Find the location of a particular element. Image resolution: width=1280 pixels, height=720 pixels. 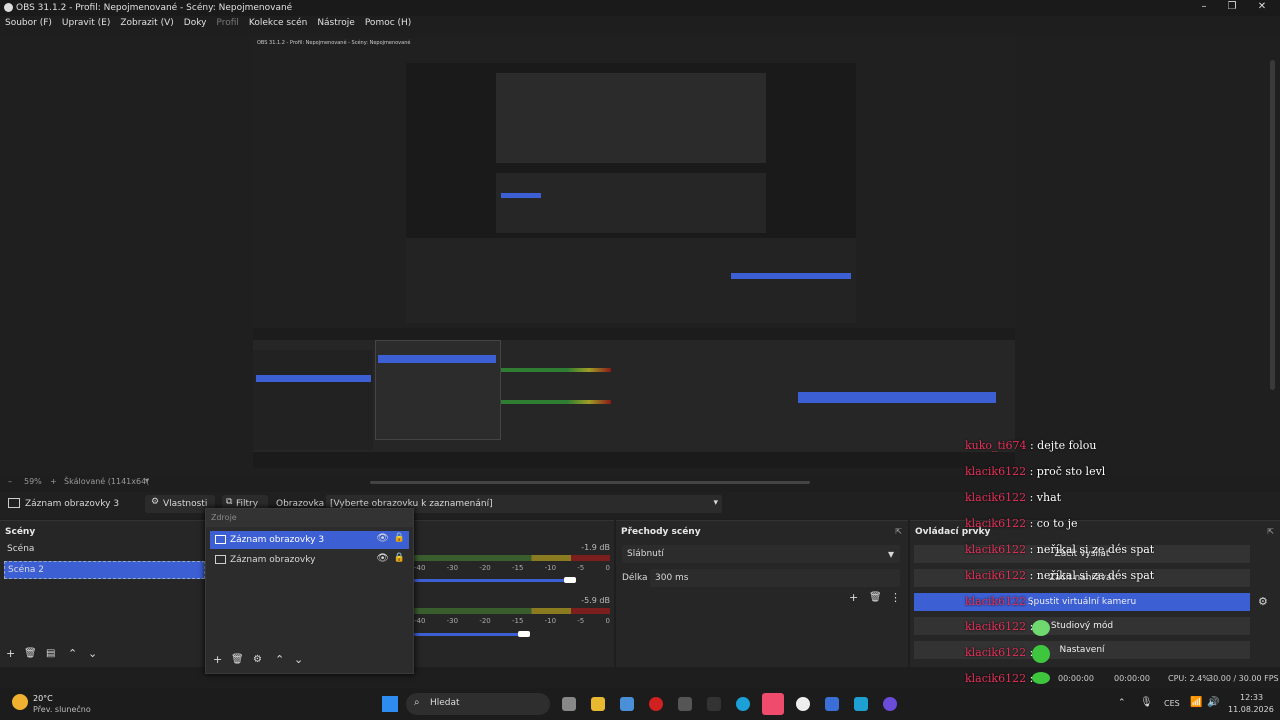

tick: -20 is located at coordinates (485, 621).